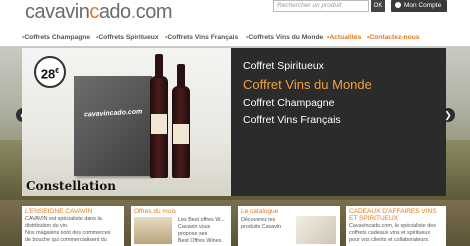 The width and height of the screenshot is (470, 246). What do you see at coordinates (59, 211) in the screenshot?
I see `card-title: L'ENSEIGNE CAVAVIN` at bounding box center [59, 211].